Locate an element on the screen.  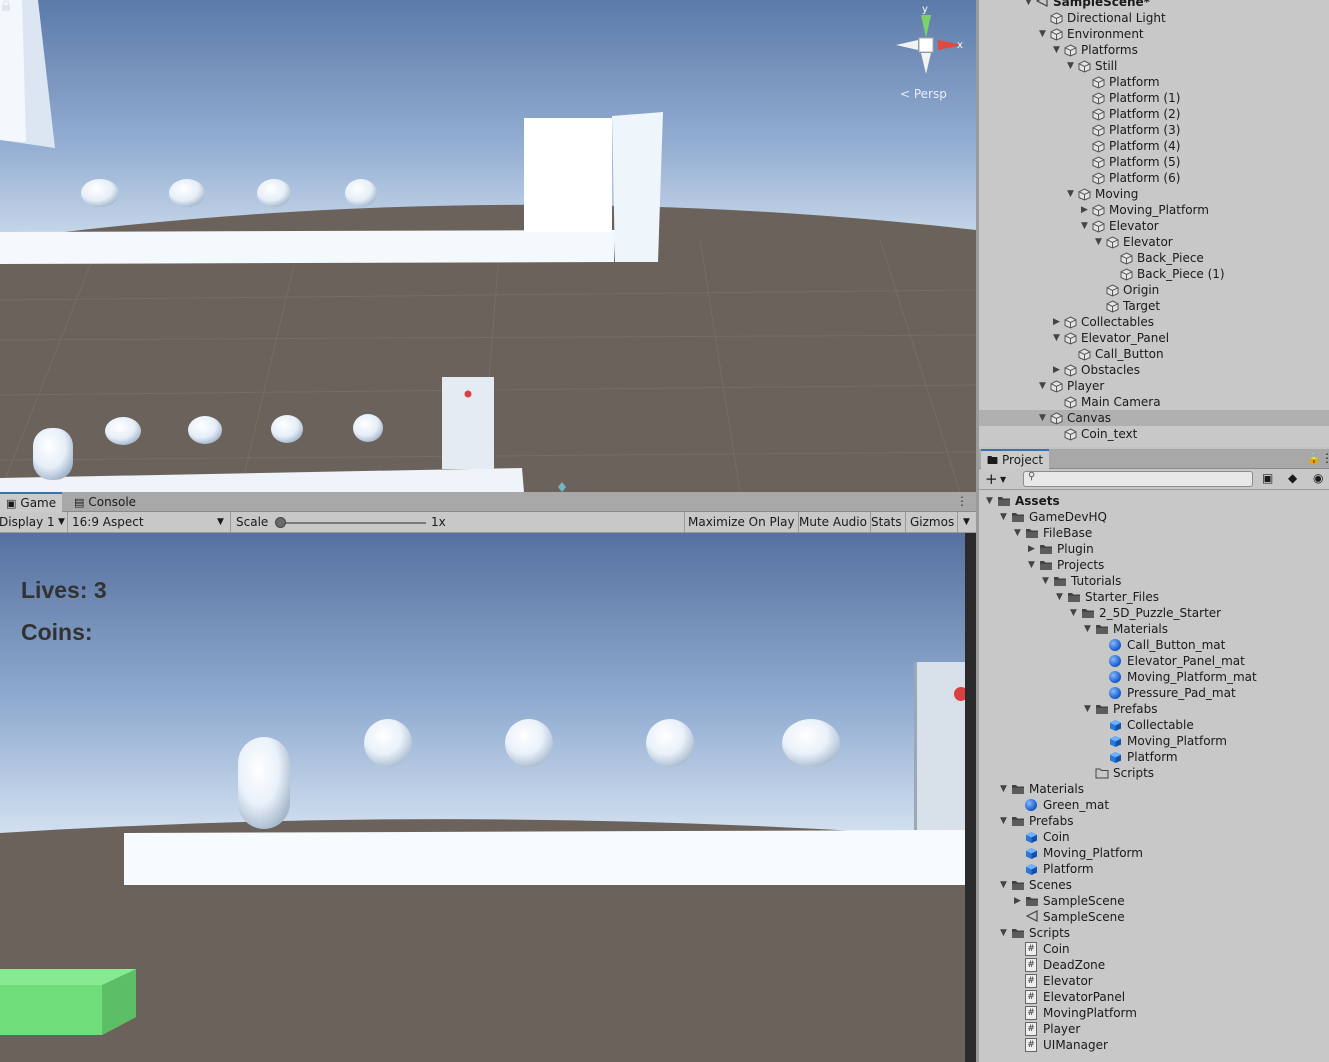
project-item: ▼ Projects is located at coordinates (1154, 565).